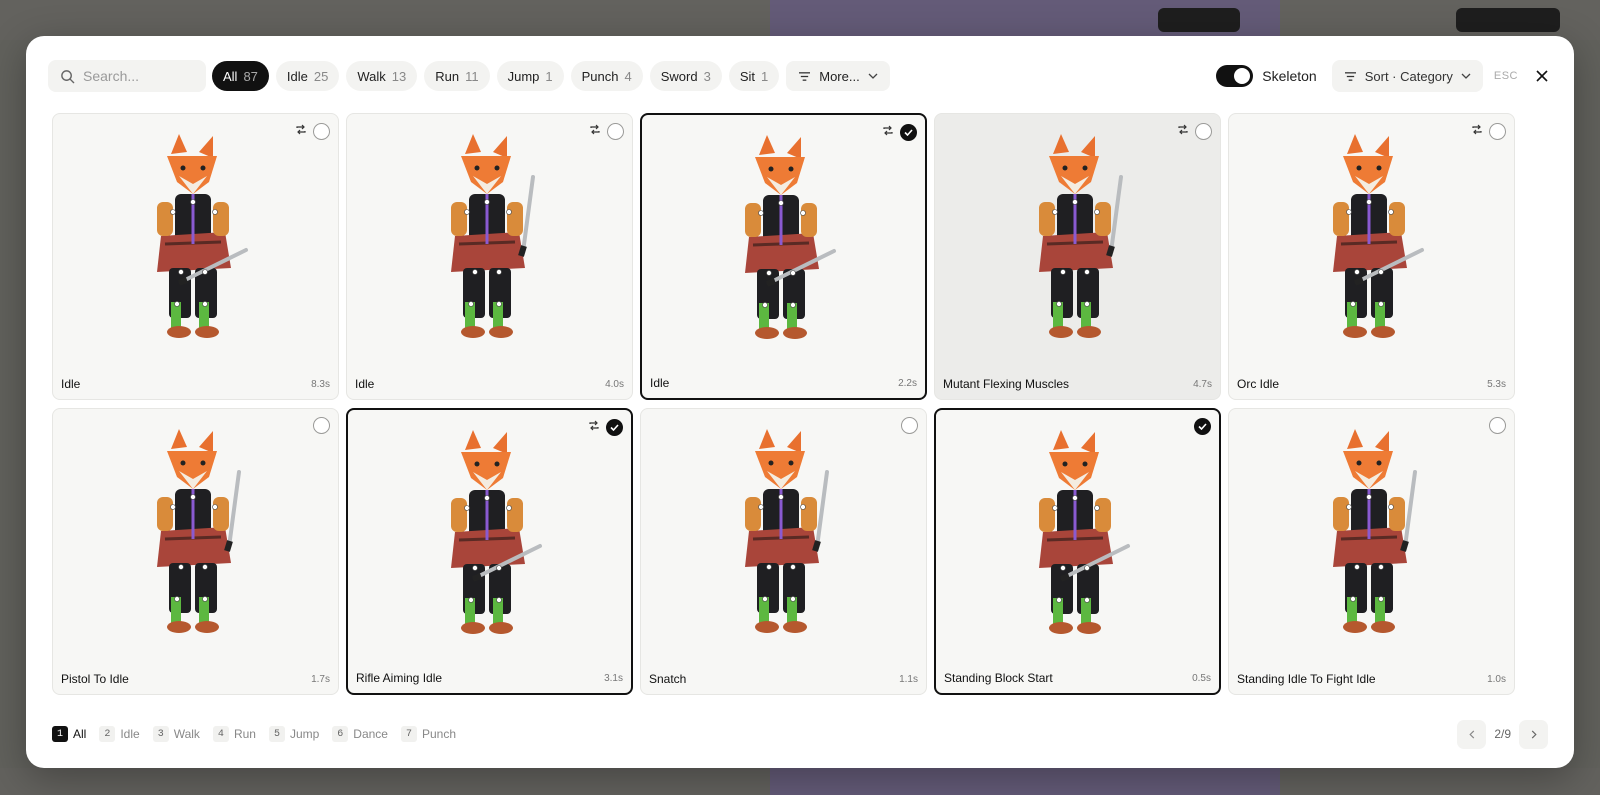 The image size is (1600, 795). What do you see at coordinates (304, 734) in the screenshot?
I see `shortcut-label: Jump` at bounding box center [304, 734].